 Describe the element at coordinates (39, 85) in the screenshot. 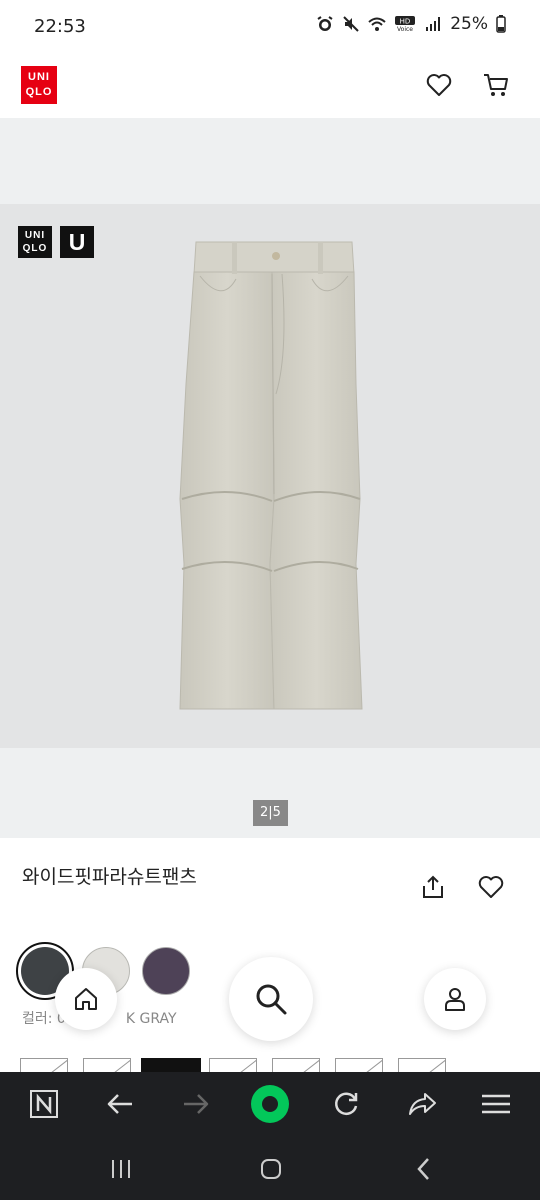

I see `uniqlo-logo: UNI QLO` at that location.